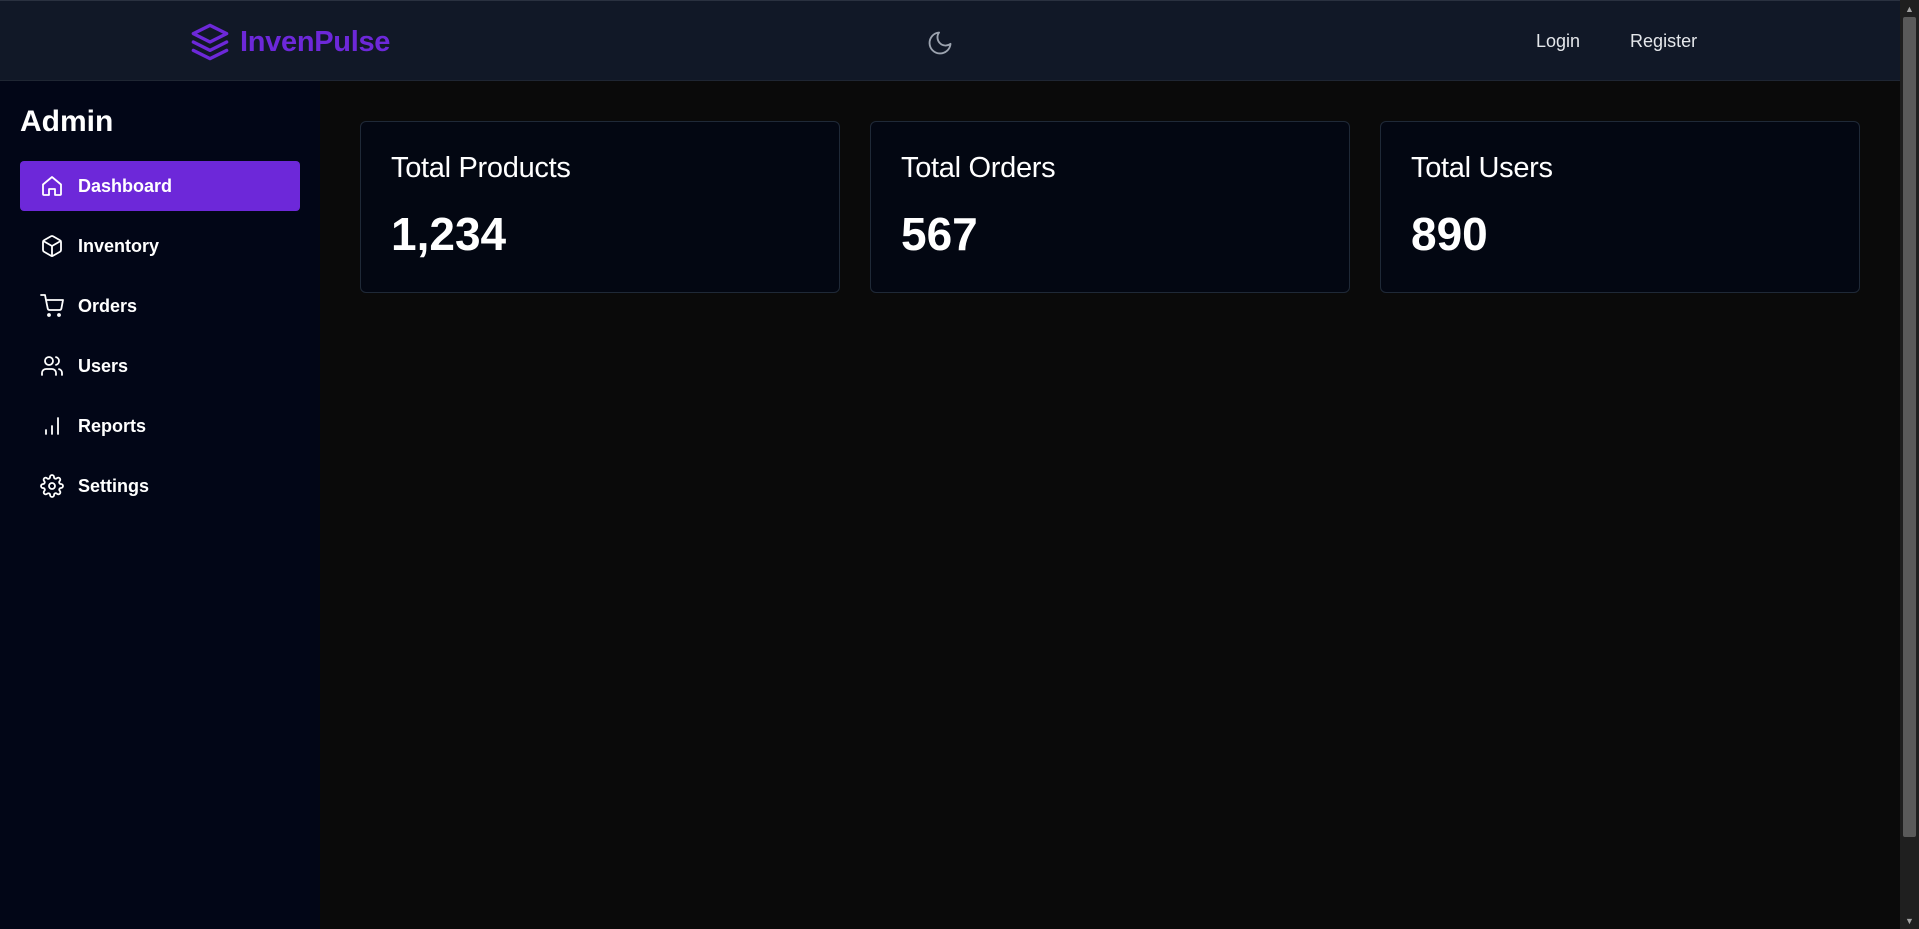 Image resolution: width=1919 pixels, height=929 pixels. What do you see at coordinates (1482, 168) in the screenshot?
I see `stat-label: Total Users` at bounding box center [1482, 168].